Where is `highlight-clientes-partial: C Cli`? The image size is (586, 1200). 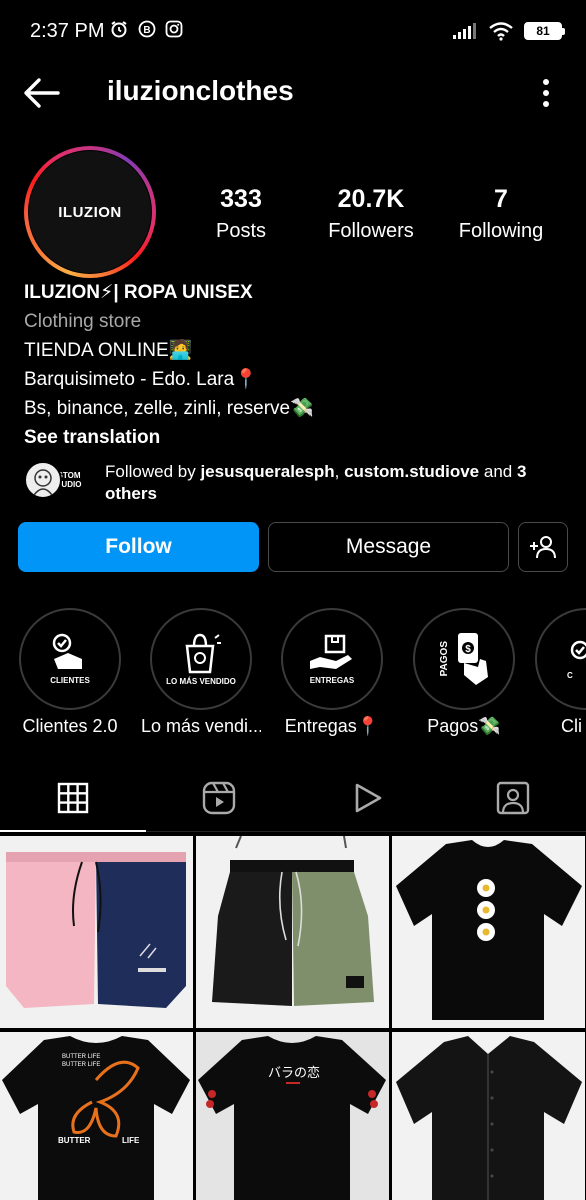
highlight-clientes-partial: C Cli is located at coordinates (560, 672).